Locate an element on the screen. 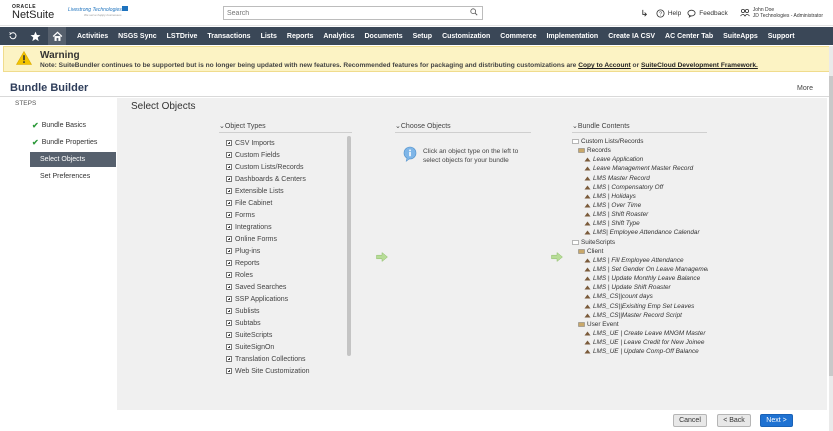 Image resolution: width=833 pixels, height=431 pixels. nav-item-nsgs-sync: NSGS Sync is located at coordinates (137, 36).